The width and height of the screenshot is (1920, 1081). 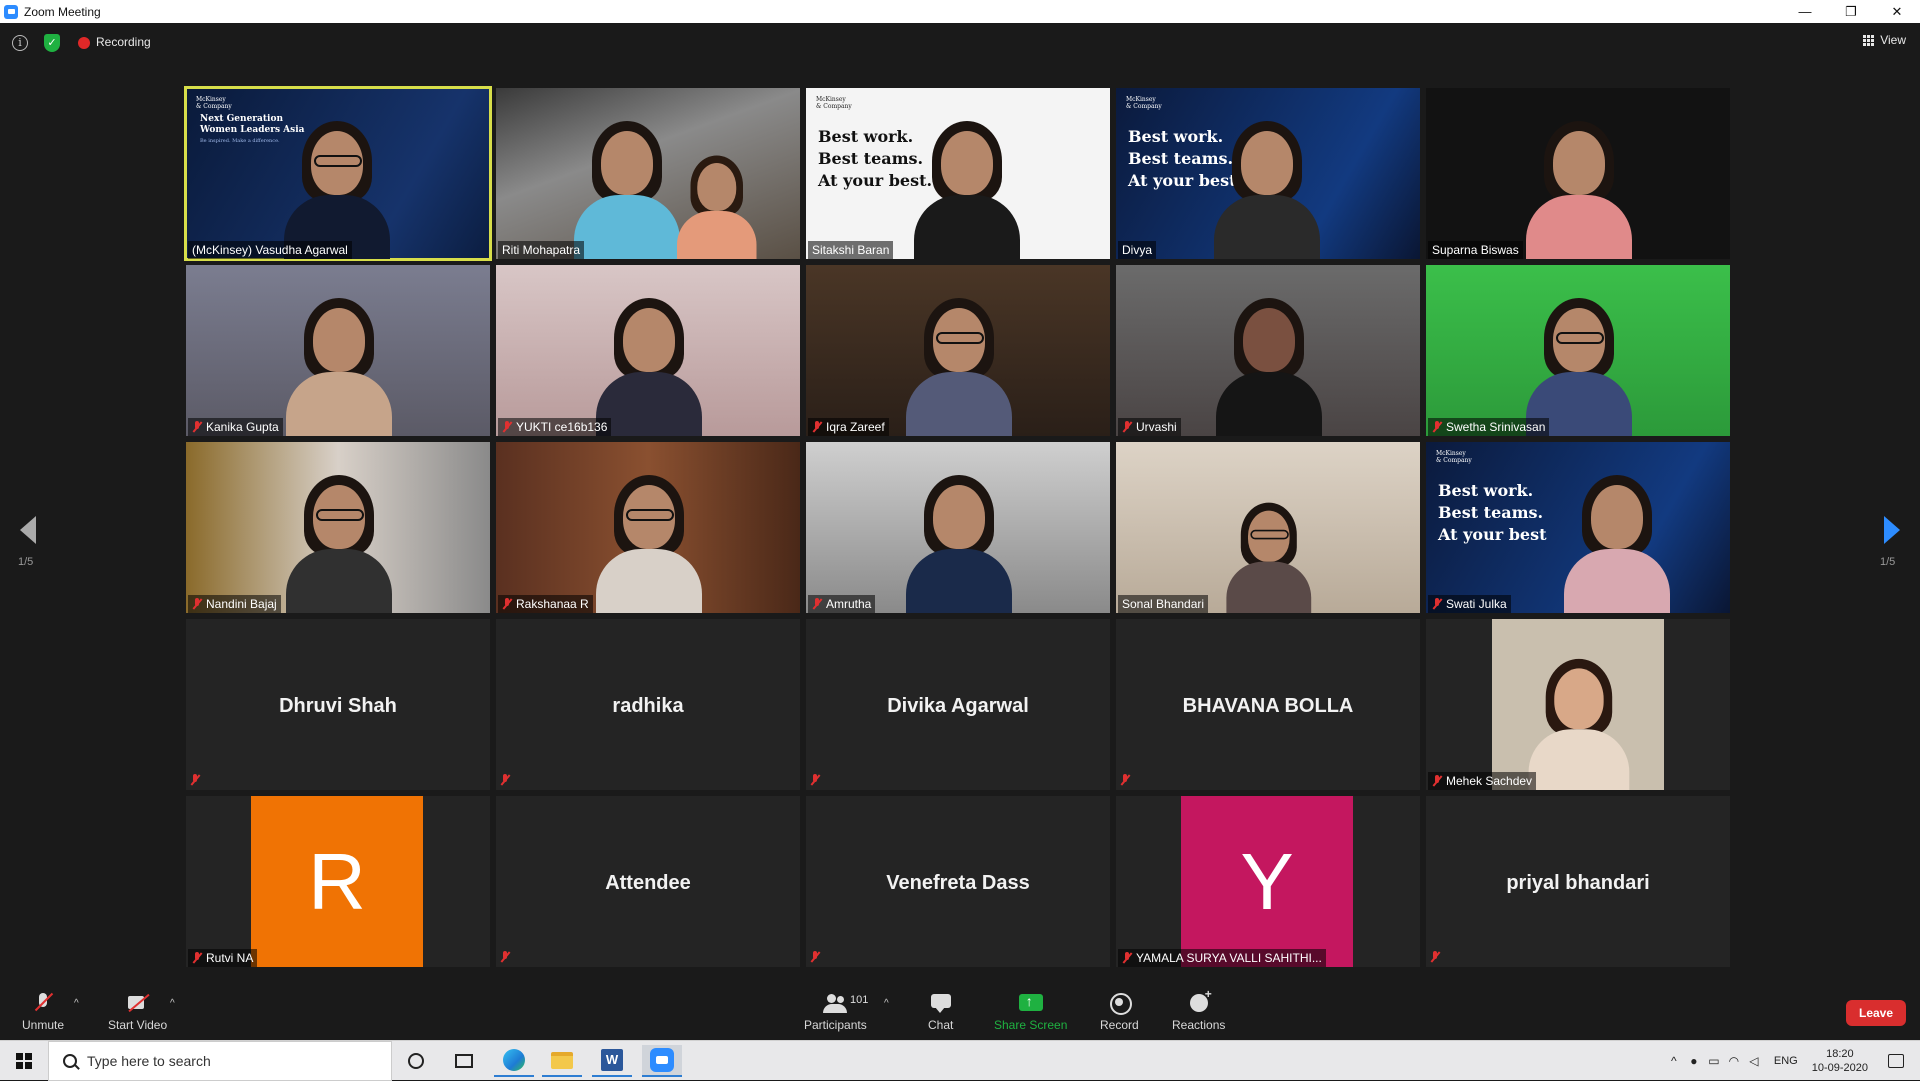 I want to click on zoom-taskbar-button, so click(x=662, y=1061).